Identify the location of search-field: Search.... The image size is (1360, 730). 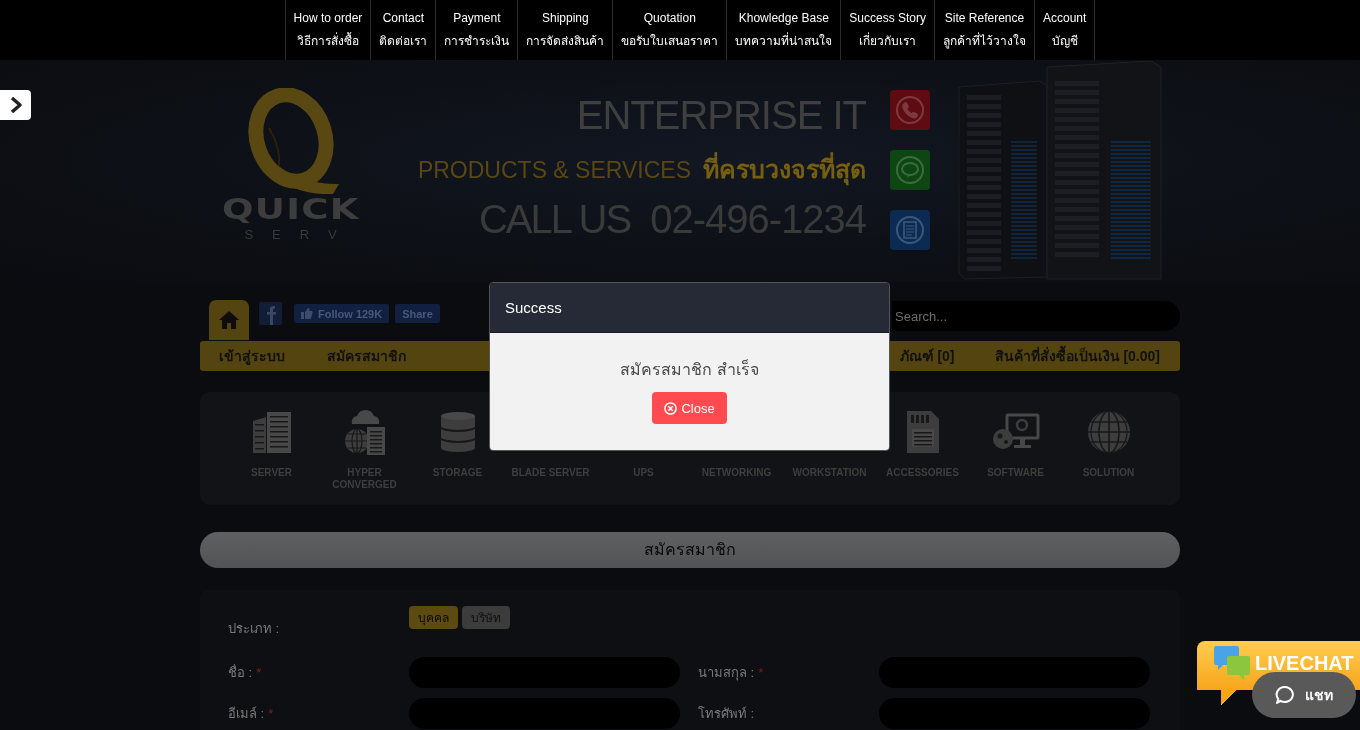
(1036, 316).